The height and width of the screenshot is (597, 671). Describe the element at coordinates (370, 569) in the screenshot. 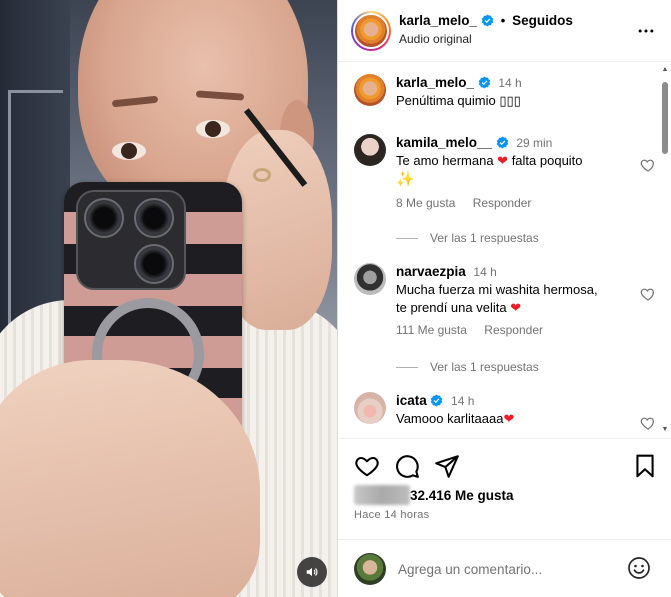

I see `current-user-avatar` at that location.